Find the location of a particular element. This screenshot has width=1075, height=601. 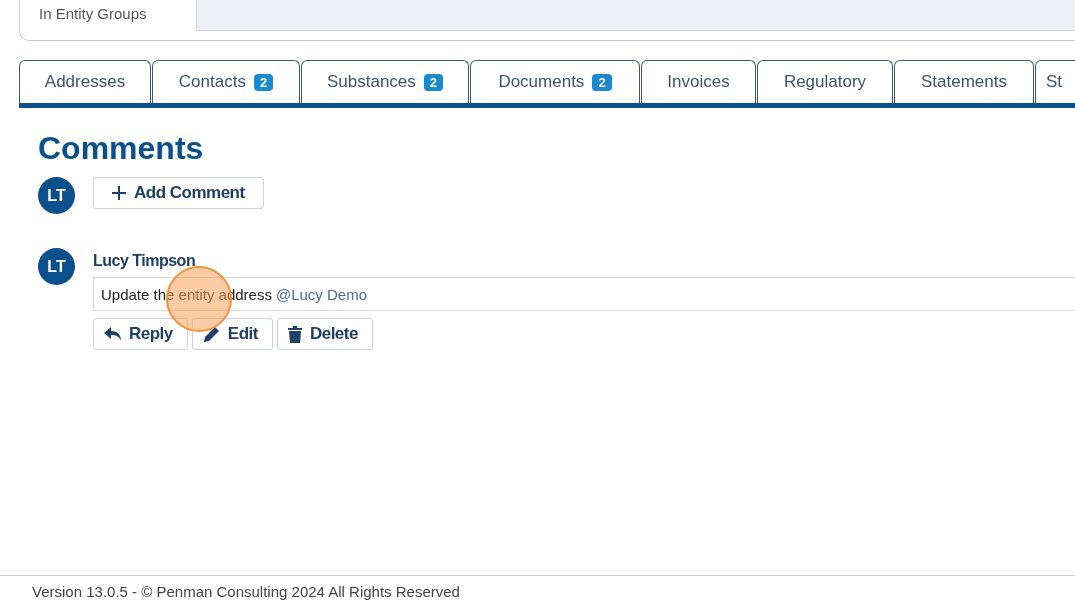

delete-button: Delete is located at coordinates (324, 334).